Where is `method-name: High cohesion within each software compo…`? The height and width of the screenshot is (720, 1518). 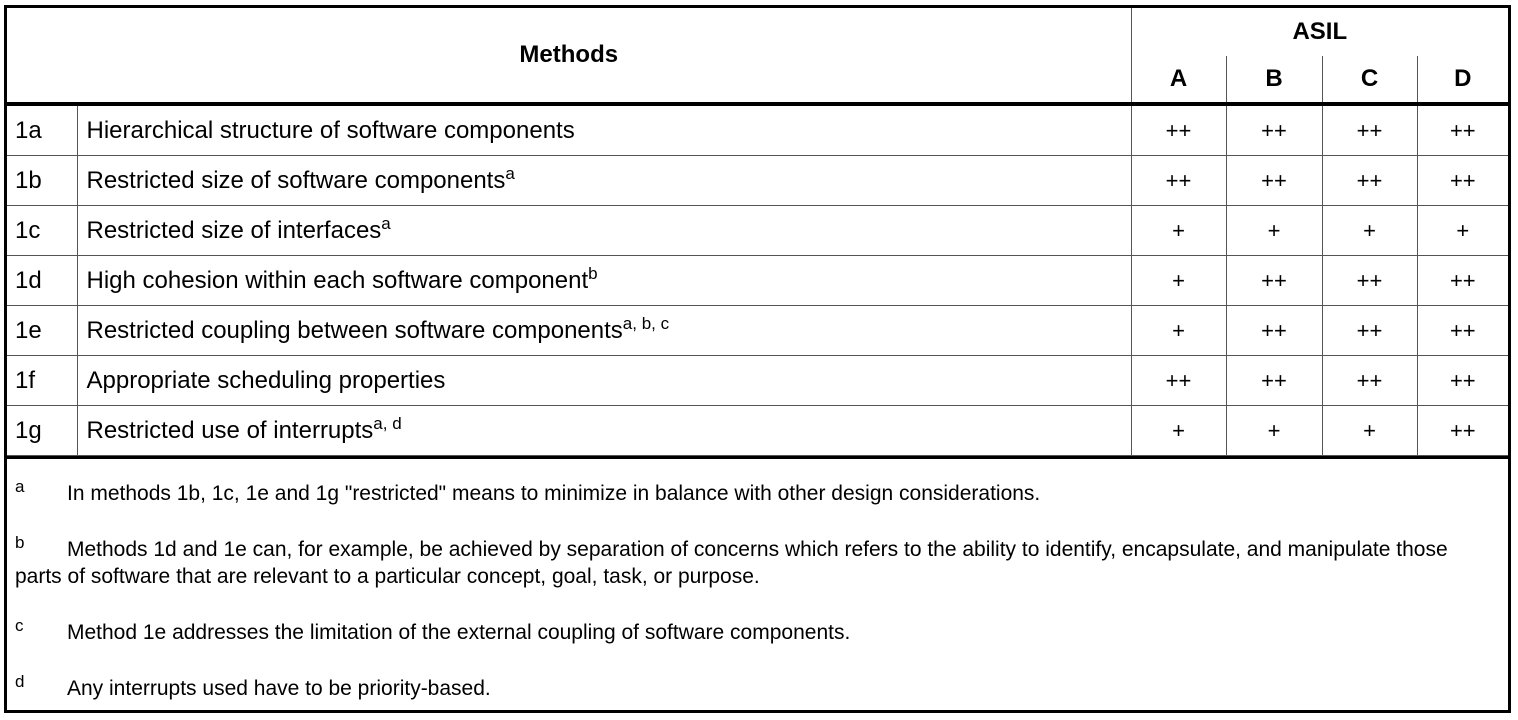 method-name: High cohesion within each software compo… is located at coordinates (337, 280).